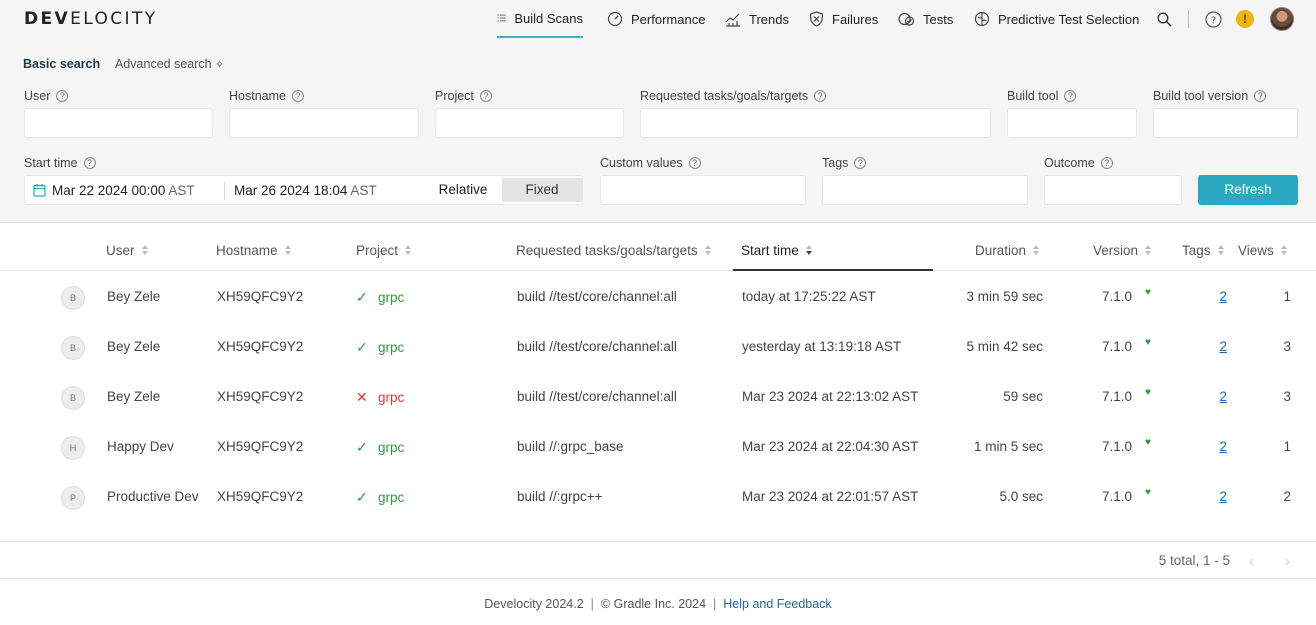  I want to click on user-initial-avatar: P, so click(73, 498).